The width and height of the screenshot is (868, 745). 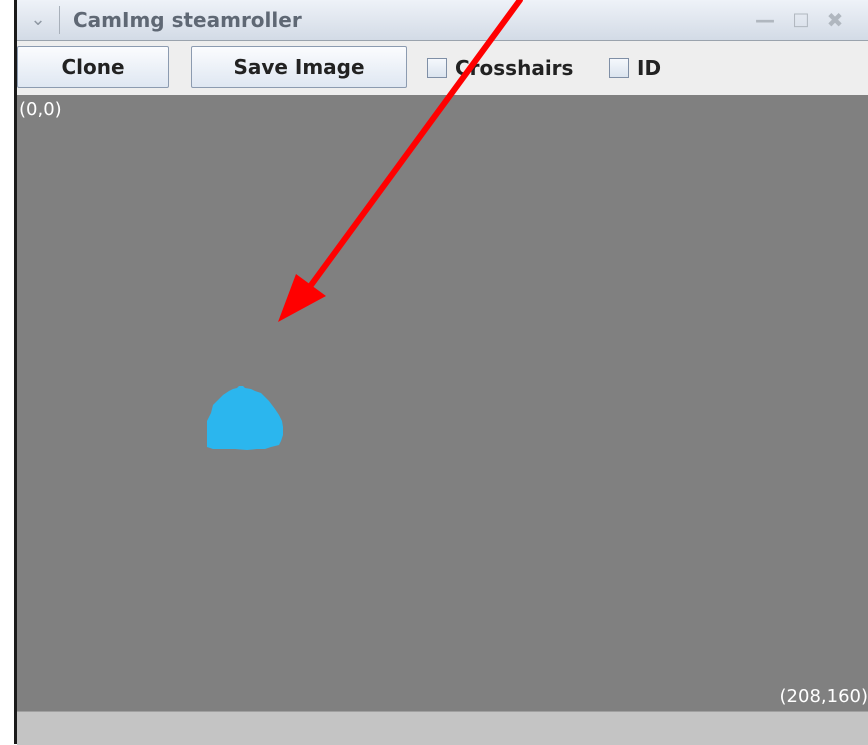 What do you see at coordinates (299, 67) in the screenshot?
I see `save-image-button: Save Image` at bounding box center [299, 67].